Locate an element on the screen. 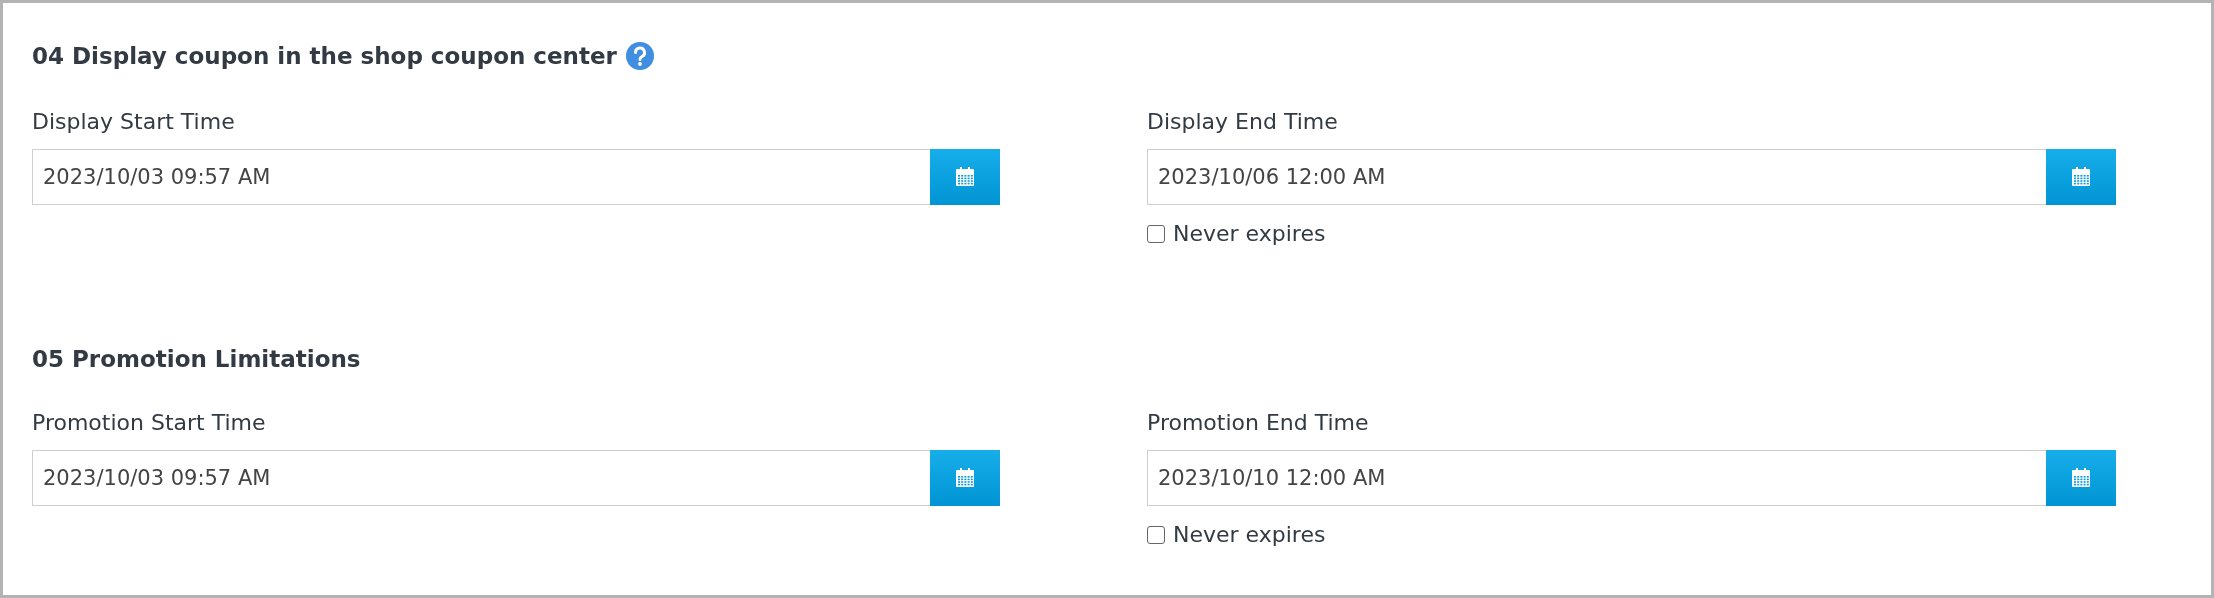  date-field: 2023/10/10 12:00 AM is located at coordinates (1596, 478).